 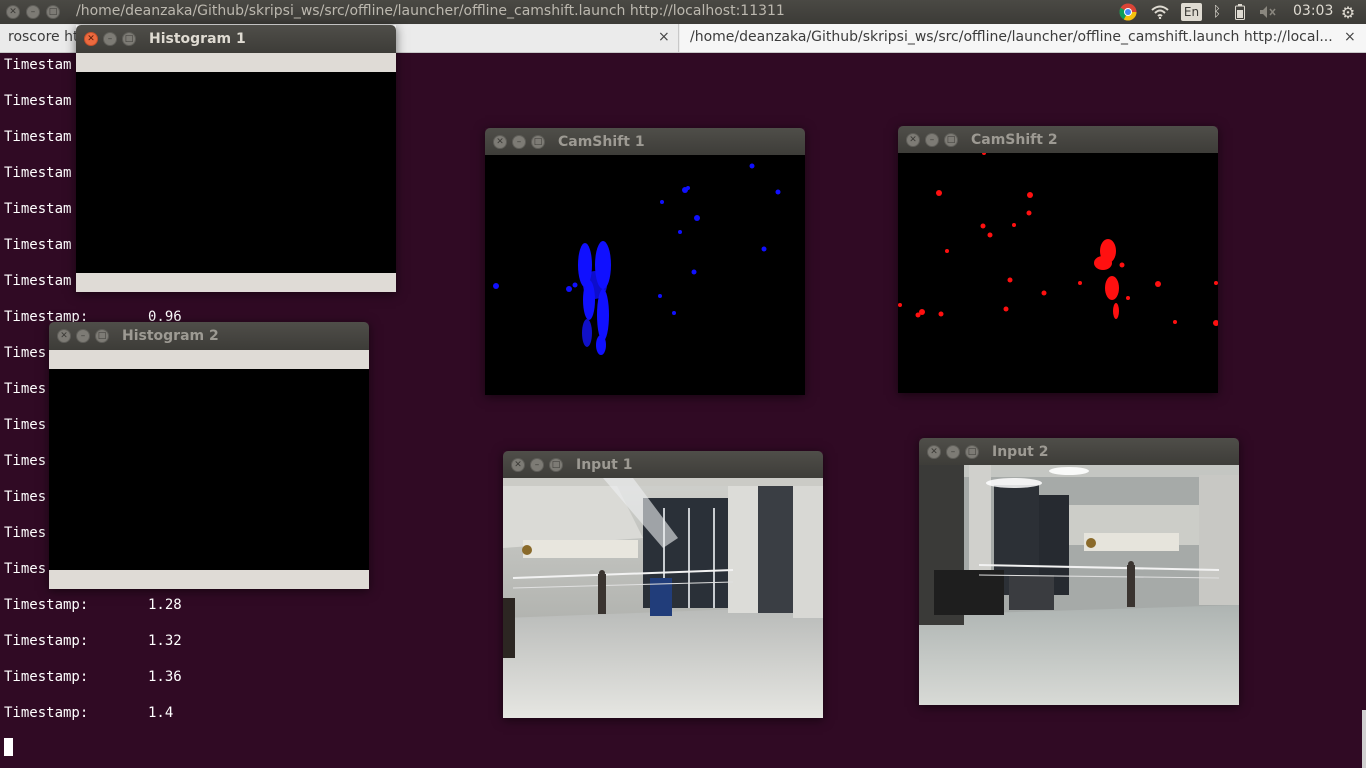 I want to click on camshift-2-window: ✕ – □ CamShift 2, so click(x=1058, y=259).